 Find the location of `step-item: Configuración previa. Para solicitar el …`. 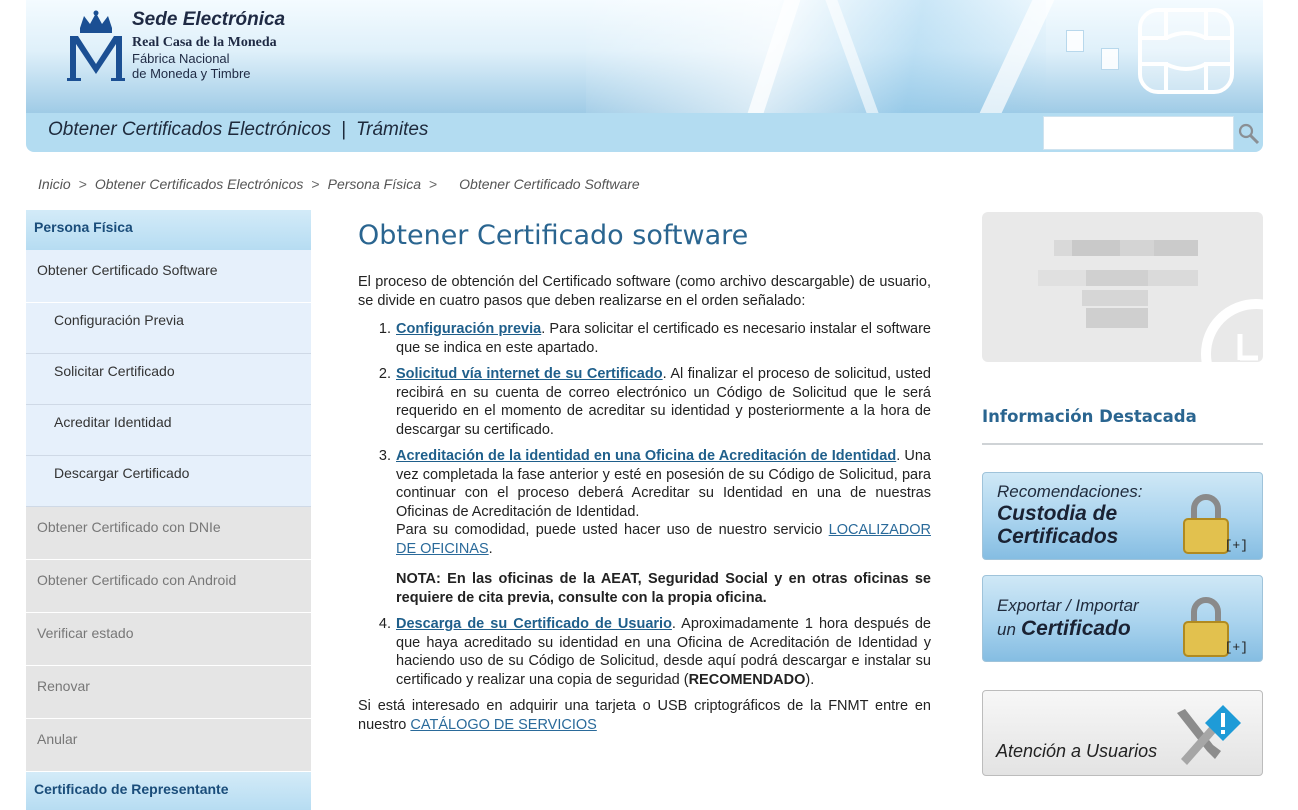

step-item: Configuración previa. Para solicitar el … is located at coordinates (663, 338).